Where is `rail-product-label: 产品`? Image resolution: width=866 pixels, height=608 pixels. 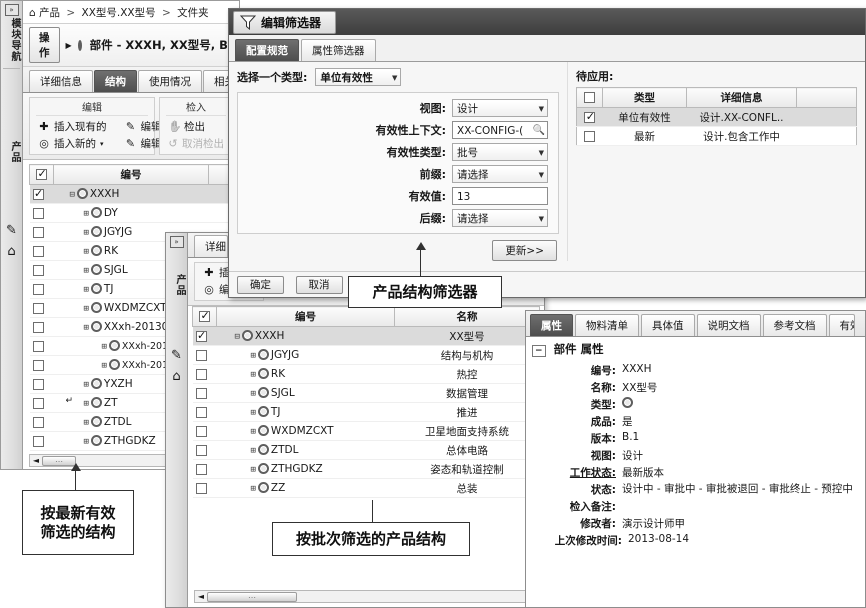 rail-product-label: 产品 is located at coordinates (11, 152).